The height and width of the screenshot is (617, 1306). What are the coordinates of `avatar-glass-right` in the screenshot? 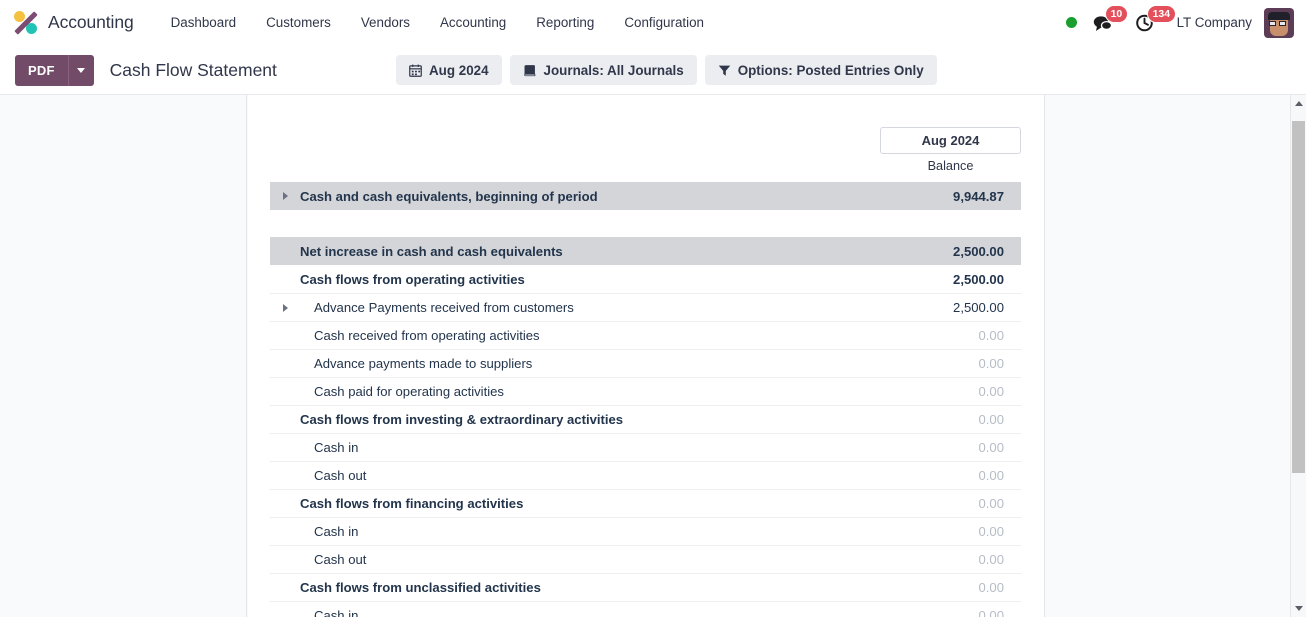 It's located at (1282, 23).